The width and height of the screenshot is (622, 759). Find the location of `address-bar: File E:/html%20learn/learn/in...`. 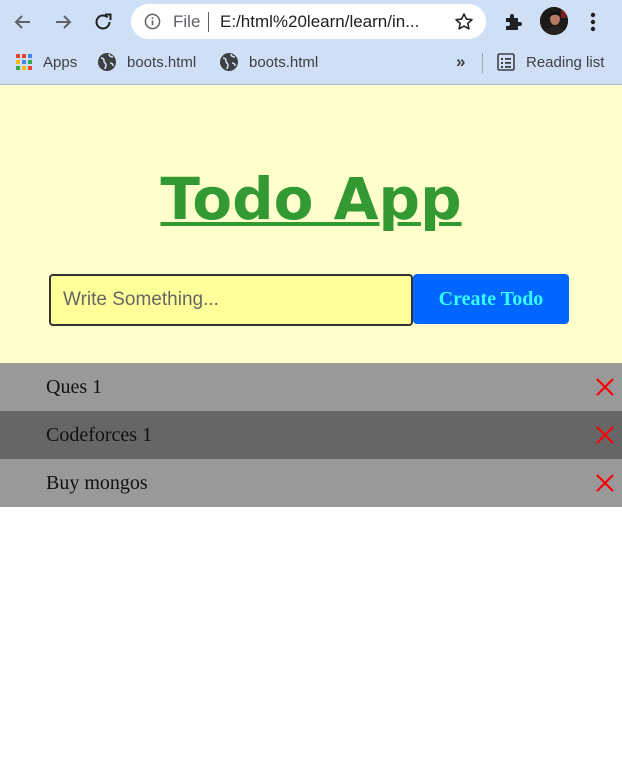

address-bar: File E:/html%20learn/learn/in... is located at coordinates (308, 21).